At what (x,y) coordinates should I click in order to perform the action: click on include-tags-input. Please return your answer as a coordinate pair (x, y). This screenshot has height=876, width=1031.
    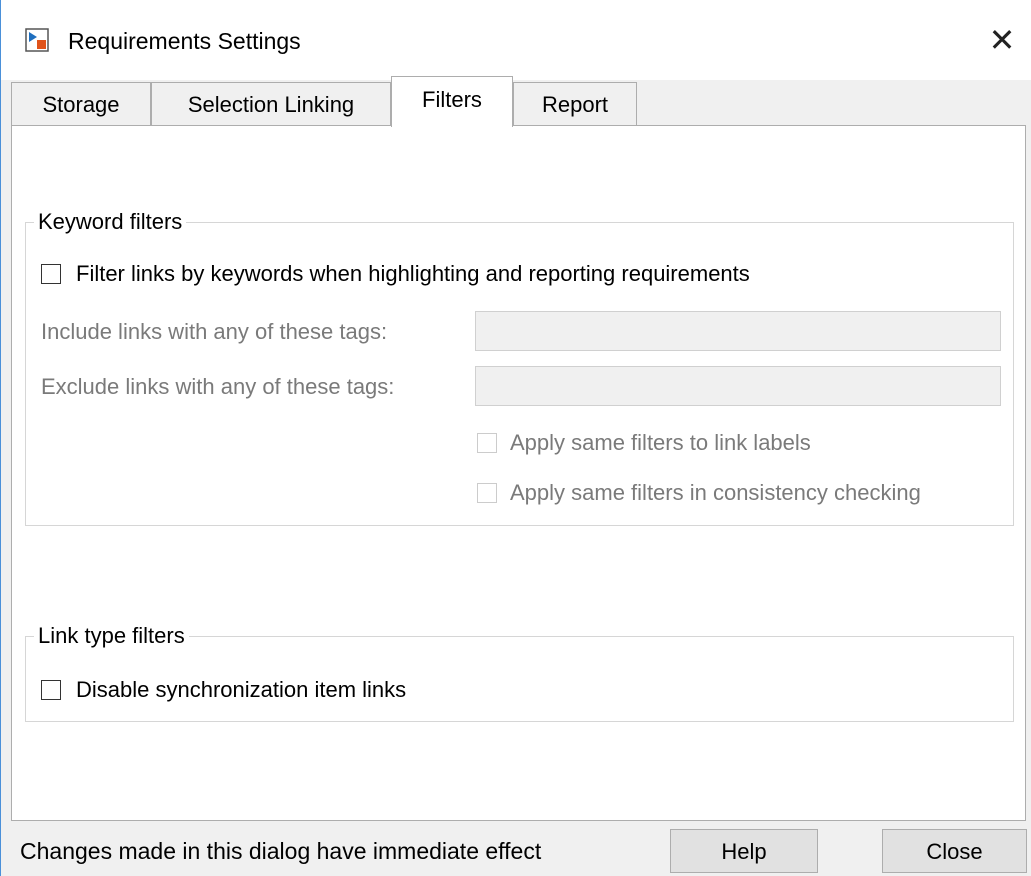
    Looking at the image, I should click on (738, 331).